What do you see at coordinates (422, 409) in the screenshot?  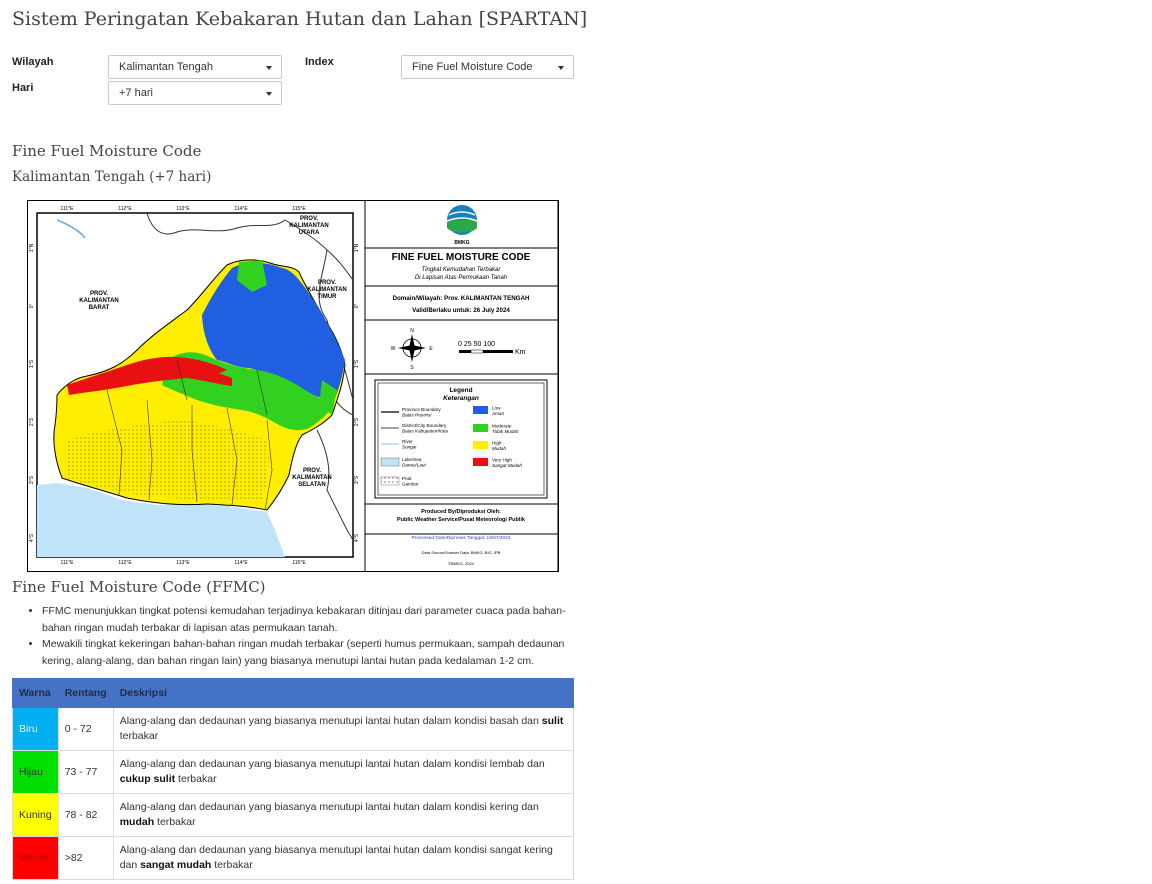 I see `legend-item-label: Province Boundary` at bounding box center [422, 409].